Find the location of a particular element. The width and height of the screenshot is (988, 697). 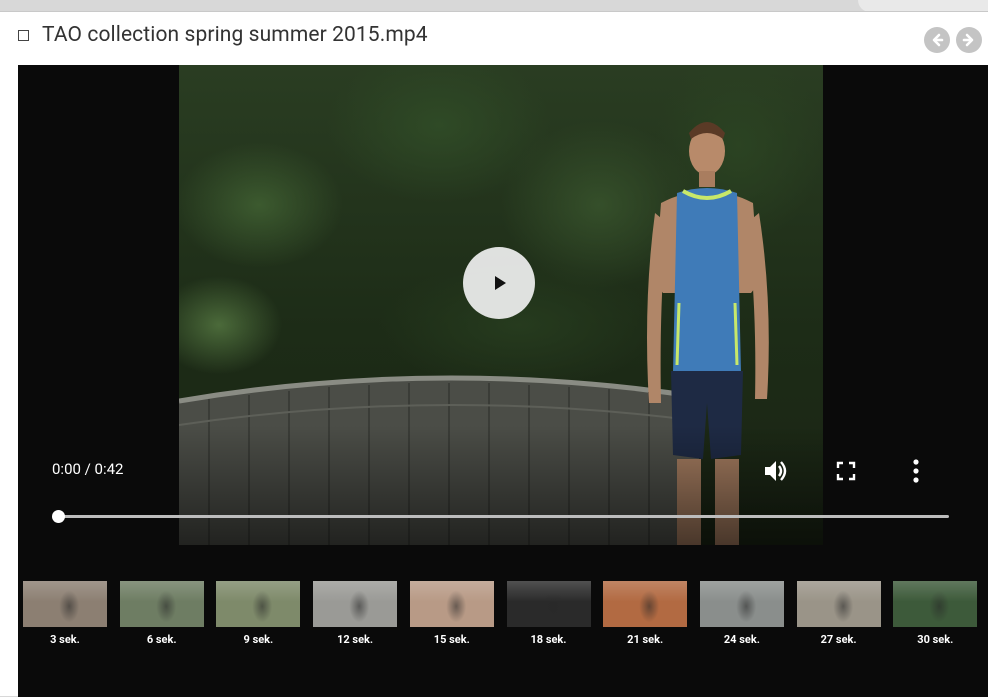

thumbnail-label: 3 sek. is located at coordinates (65, 639).